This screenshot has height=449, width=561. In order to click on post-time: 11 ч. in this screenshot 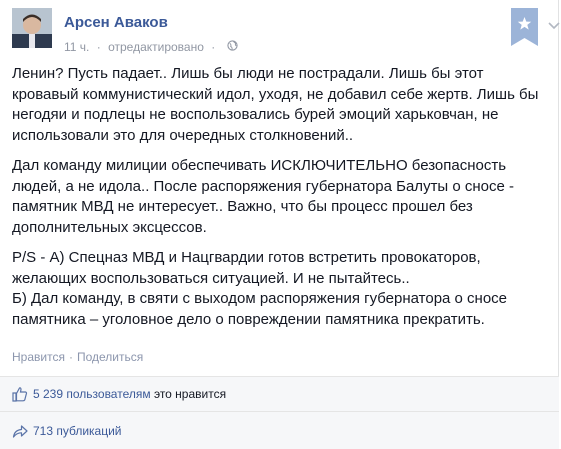, I will do `click(76, 47)`.